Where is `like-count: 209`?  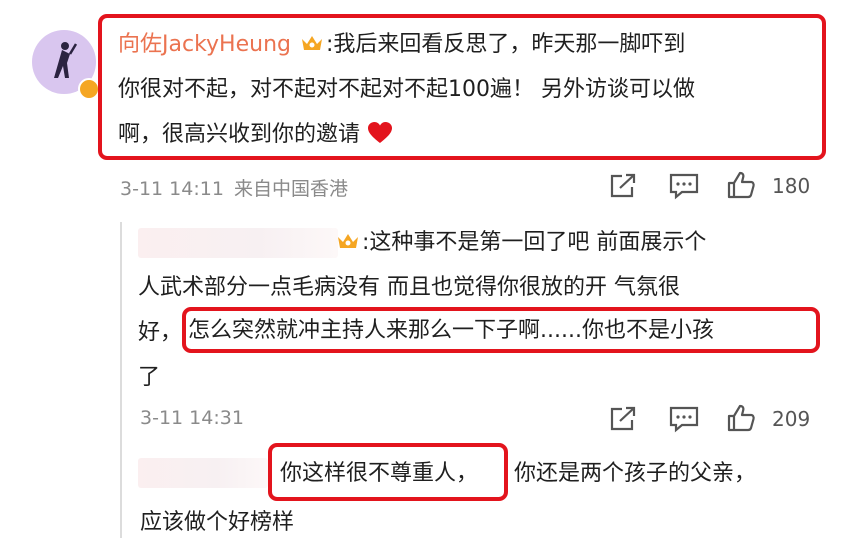 like-count: 209 is located at coordinates (791, 419).